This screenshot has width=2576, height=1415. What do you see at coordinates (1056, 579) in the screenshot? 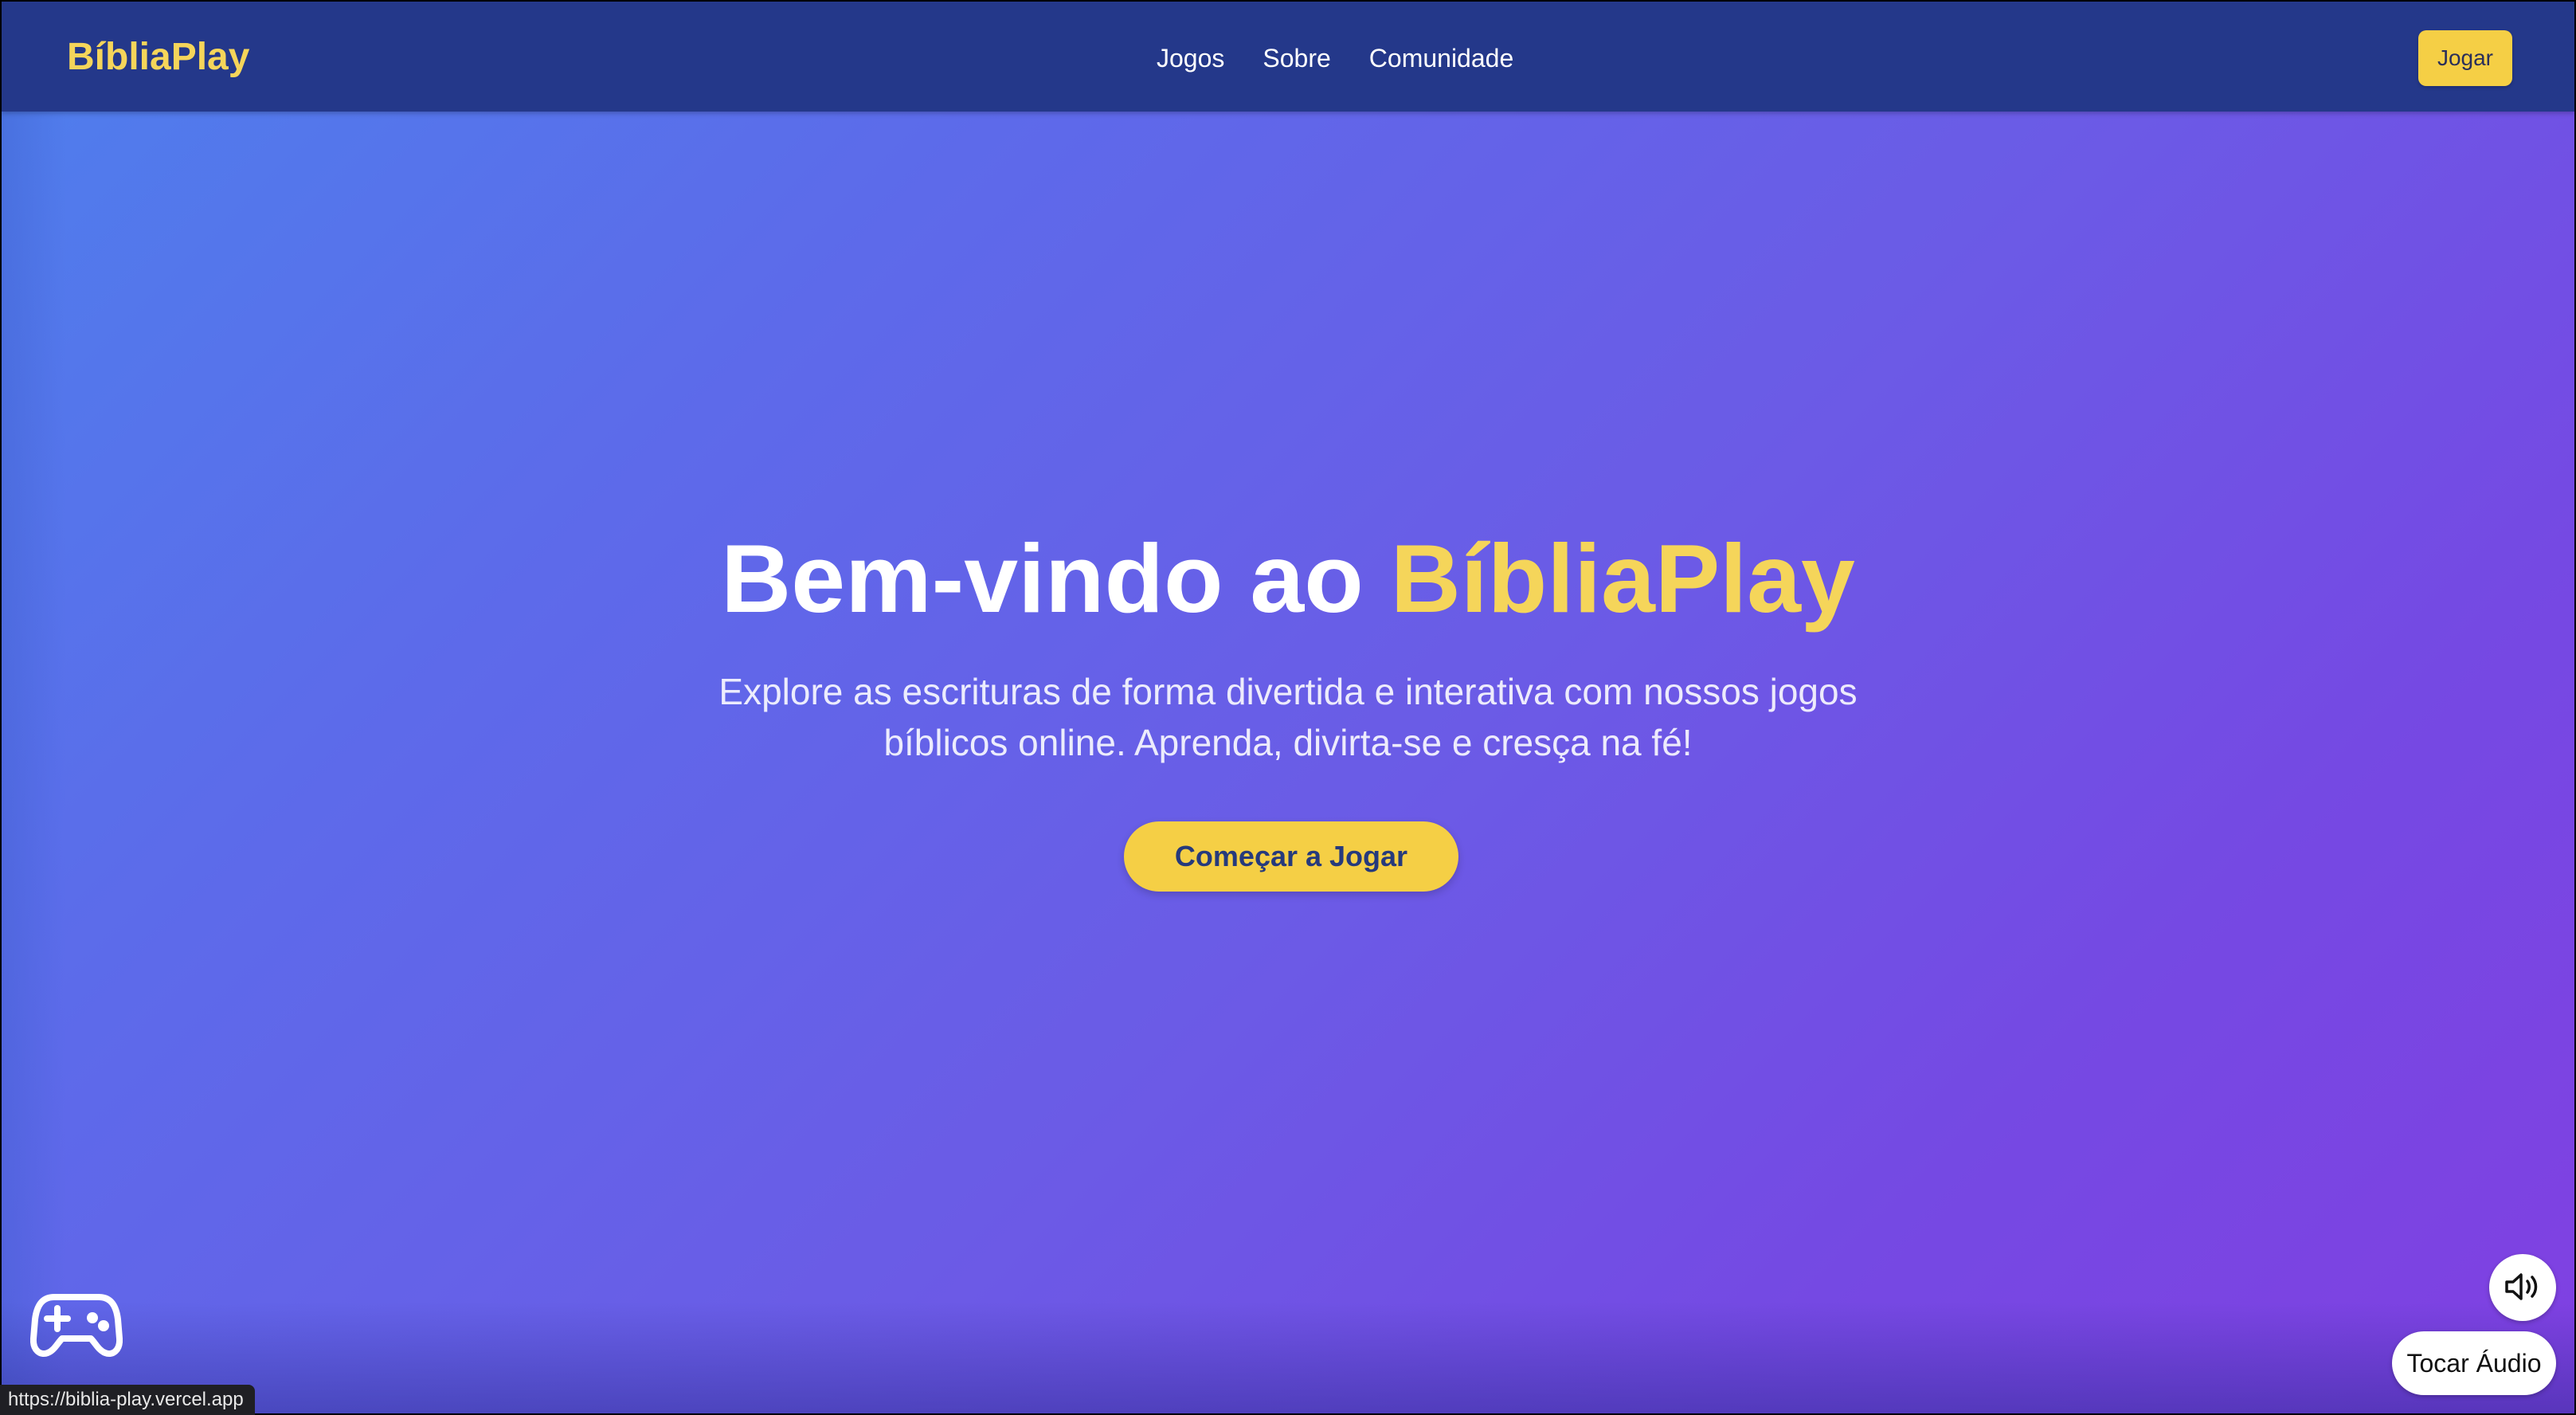
I see `hero-title-prefix: Bem-vindo ao` at bounding box center [1056, 579].